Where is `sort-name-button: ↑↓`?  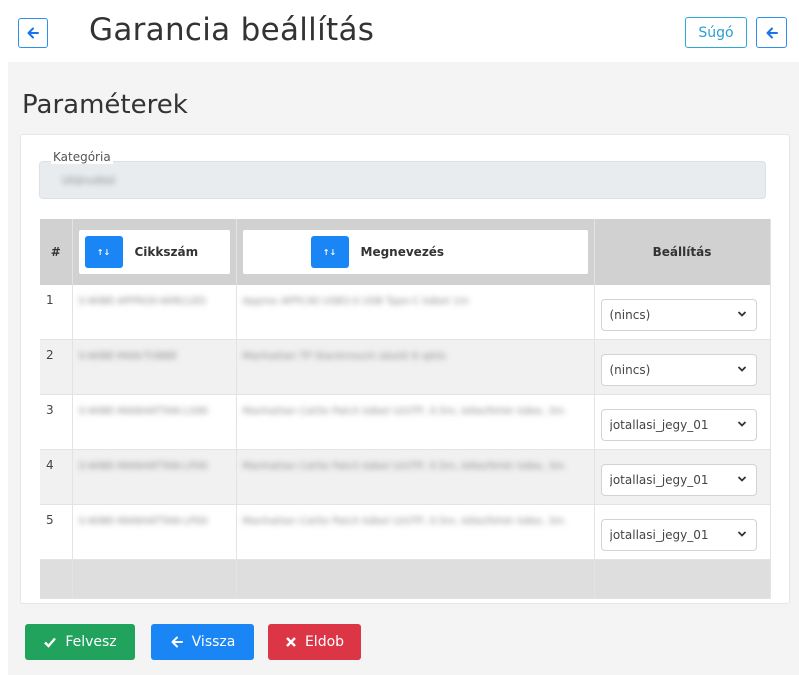 sort-name-button: ↑↓ is located at coordinates (329, 252).